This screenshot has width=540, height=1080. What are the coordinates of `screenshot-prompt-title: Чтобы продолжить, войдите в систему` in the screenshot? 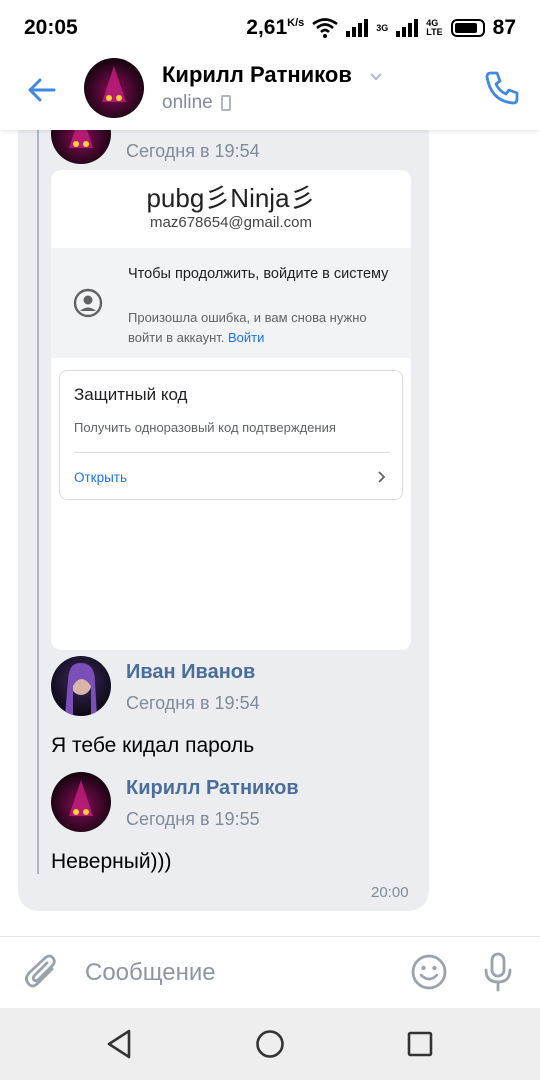 It's located at (258, 274).